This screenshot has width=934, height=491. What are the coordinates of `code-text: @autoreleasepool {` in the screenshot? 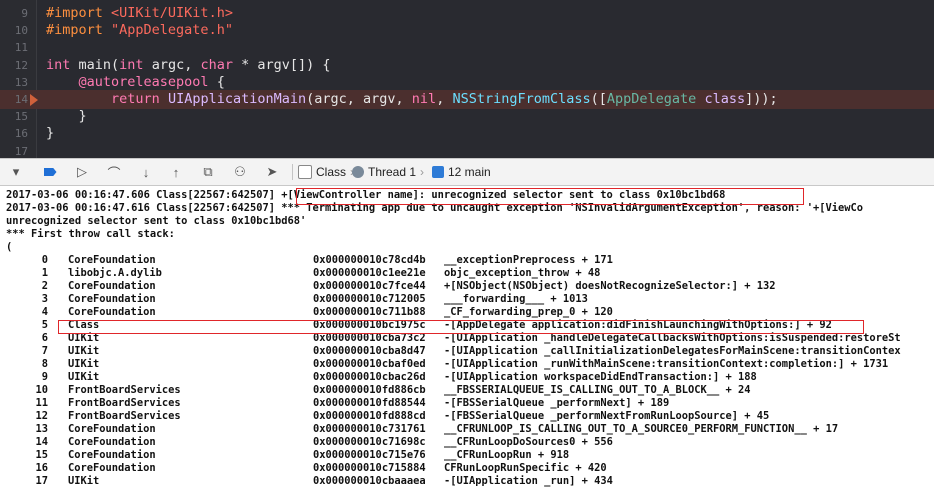 It's located at (135, 82).